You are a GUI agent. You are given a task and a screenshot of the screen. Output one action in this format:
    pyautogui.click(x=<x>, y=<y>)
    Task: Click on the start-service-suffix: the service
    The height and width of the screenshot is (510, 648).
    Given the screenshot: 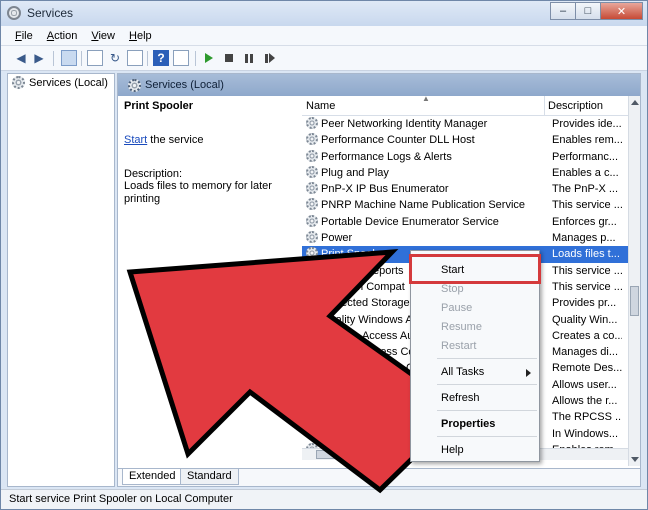 What is the action you would take?
    pyautogui.click(x=175, y=140)
    